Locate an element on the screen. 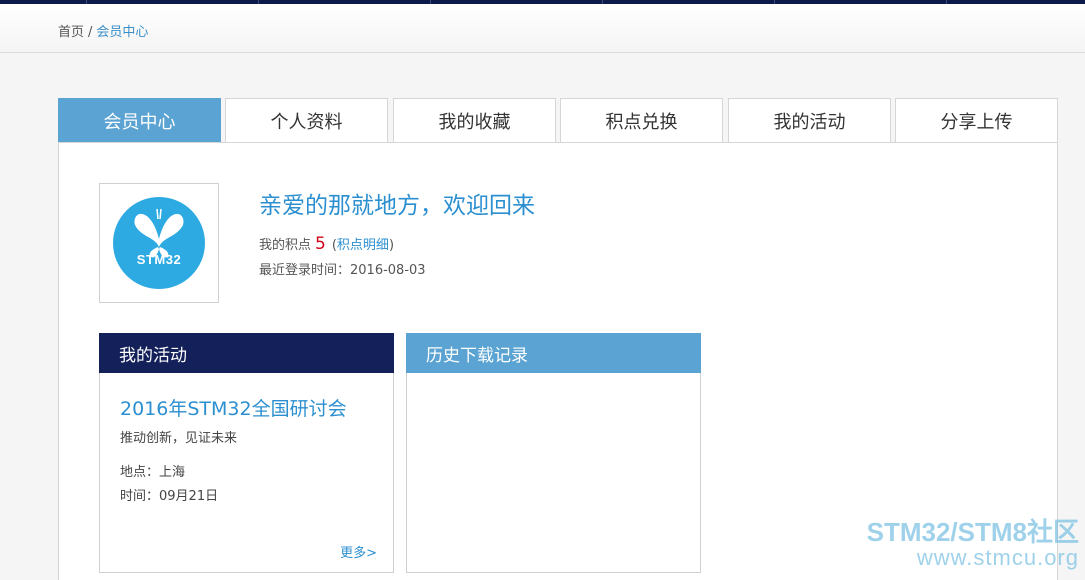 The height and width of the screenshot is (580, 1085). tab-points-exchange: 积点兑换 is located at coordinates (641, 120).